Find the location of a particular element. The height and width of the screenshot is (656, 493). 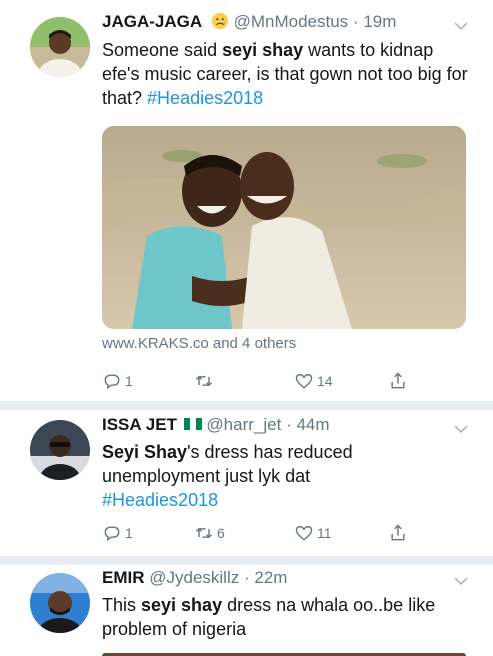

timestamp: 19m is located at coordinates (379, 21).